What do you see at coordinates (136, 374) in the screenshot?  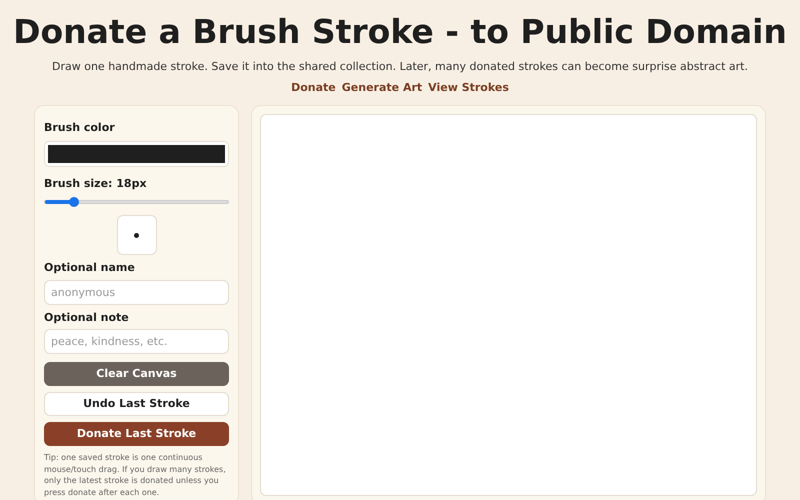 I see `action-button: Clear Canvas` at bounding box center [136, 374].